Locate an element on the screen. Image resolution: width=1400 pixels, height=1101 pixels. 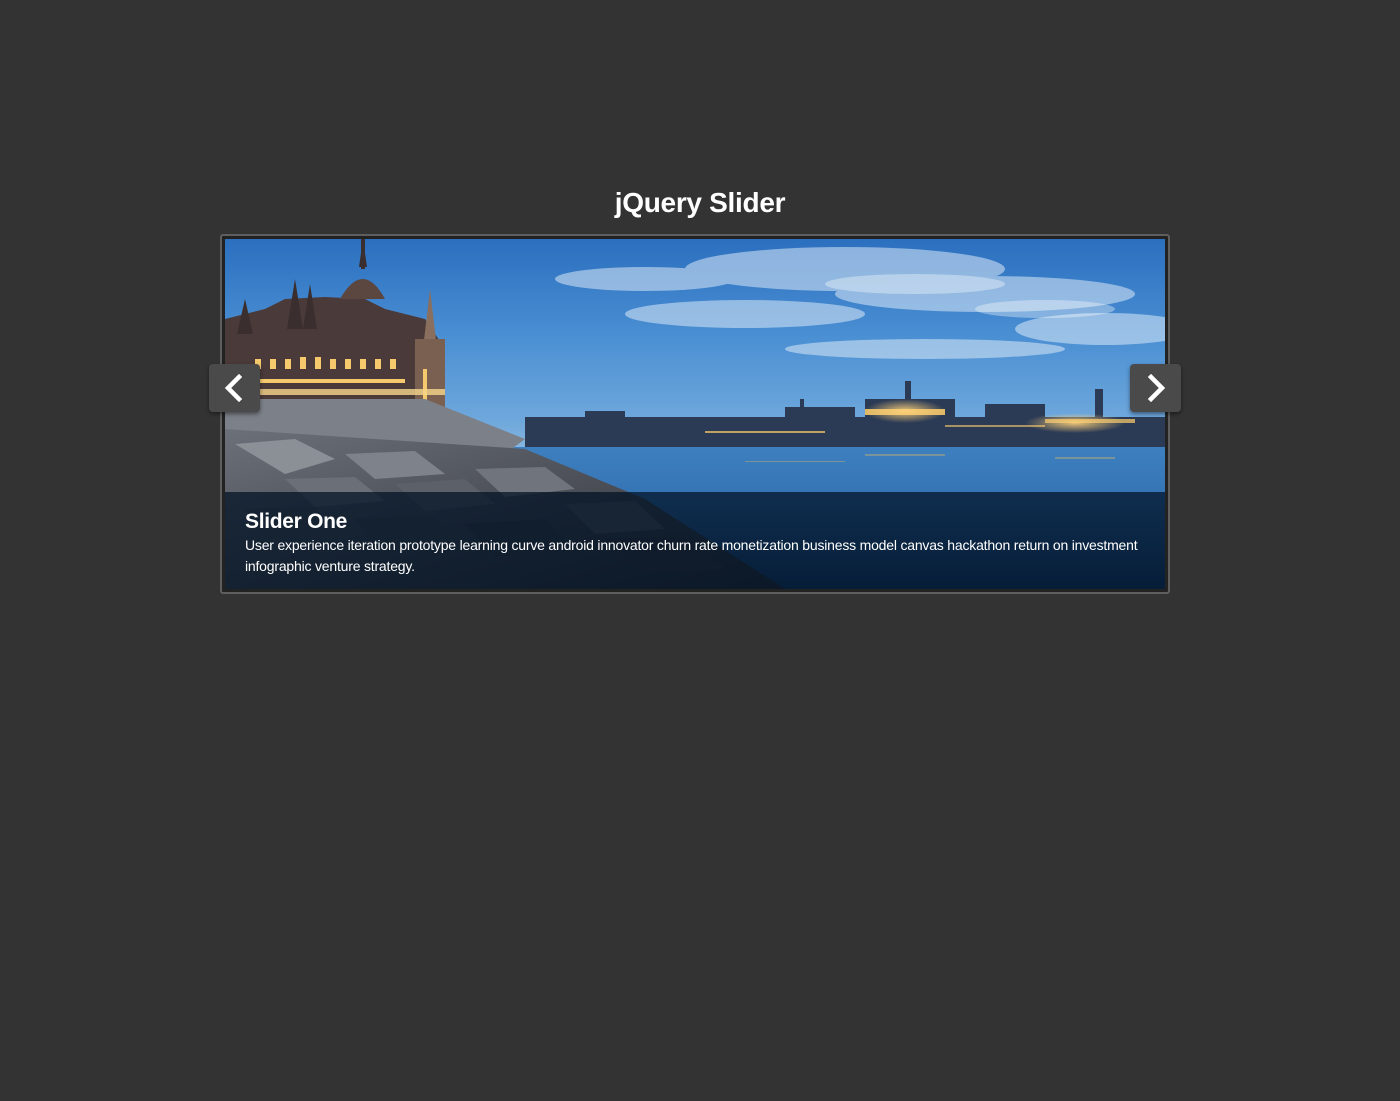
chevron-left-icon is located at coordinates (233, 388).